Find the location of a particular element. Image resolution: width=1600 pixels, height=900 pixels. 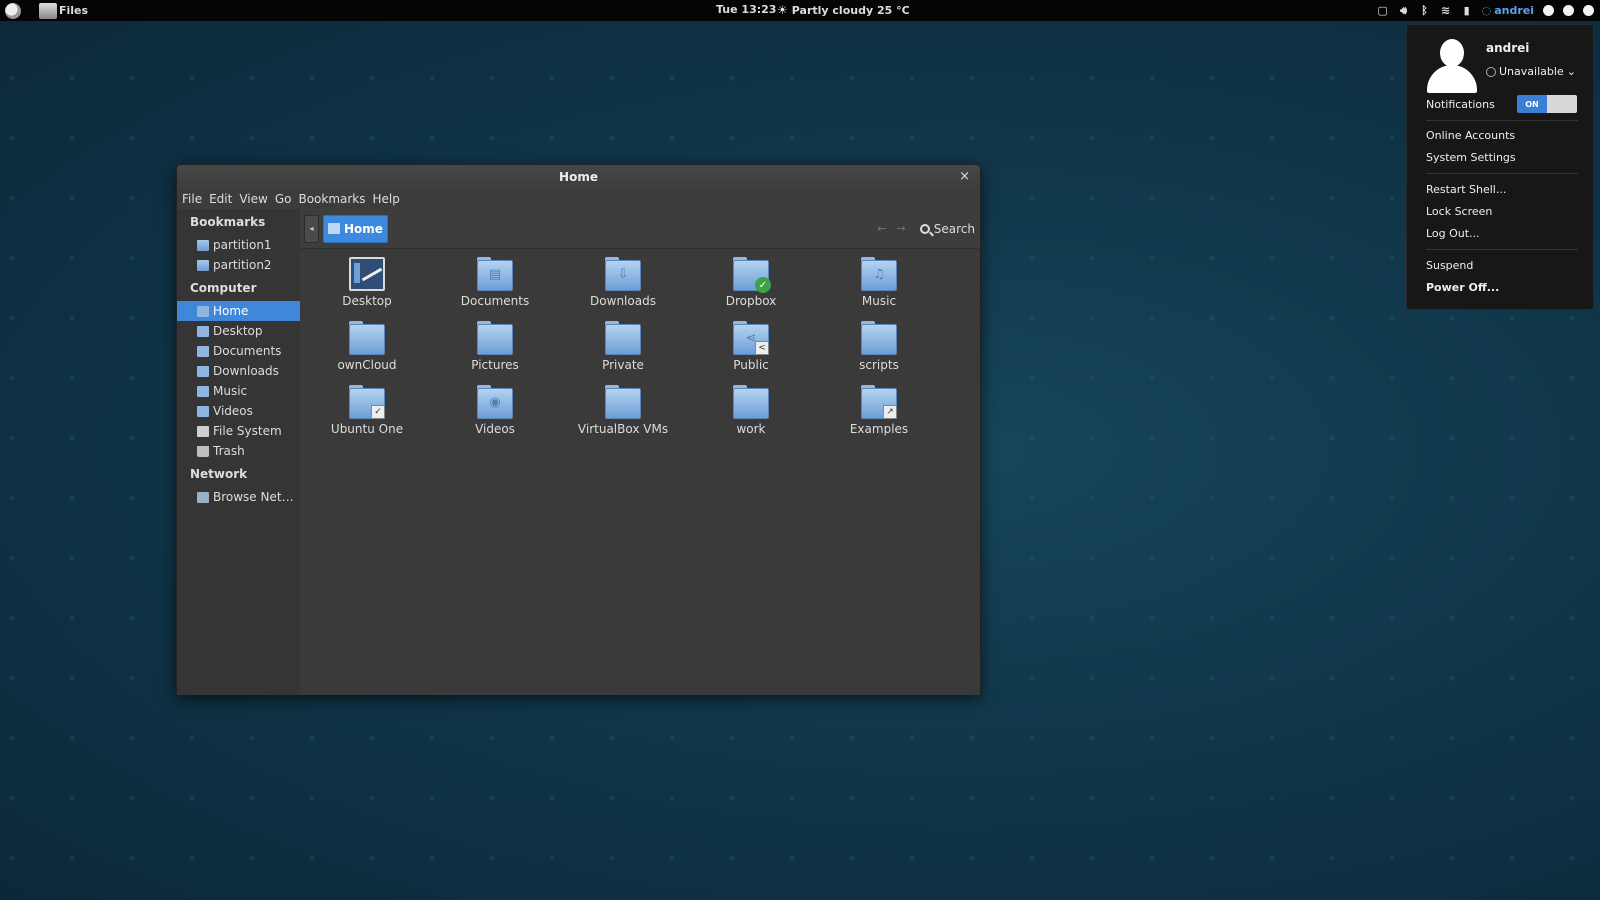

clipboard-icon: ▢ is located at coordinates (1383, 10).